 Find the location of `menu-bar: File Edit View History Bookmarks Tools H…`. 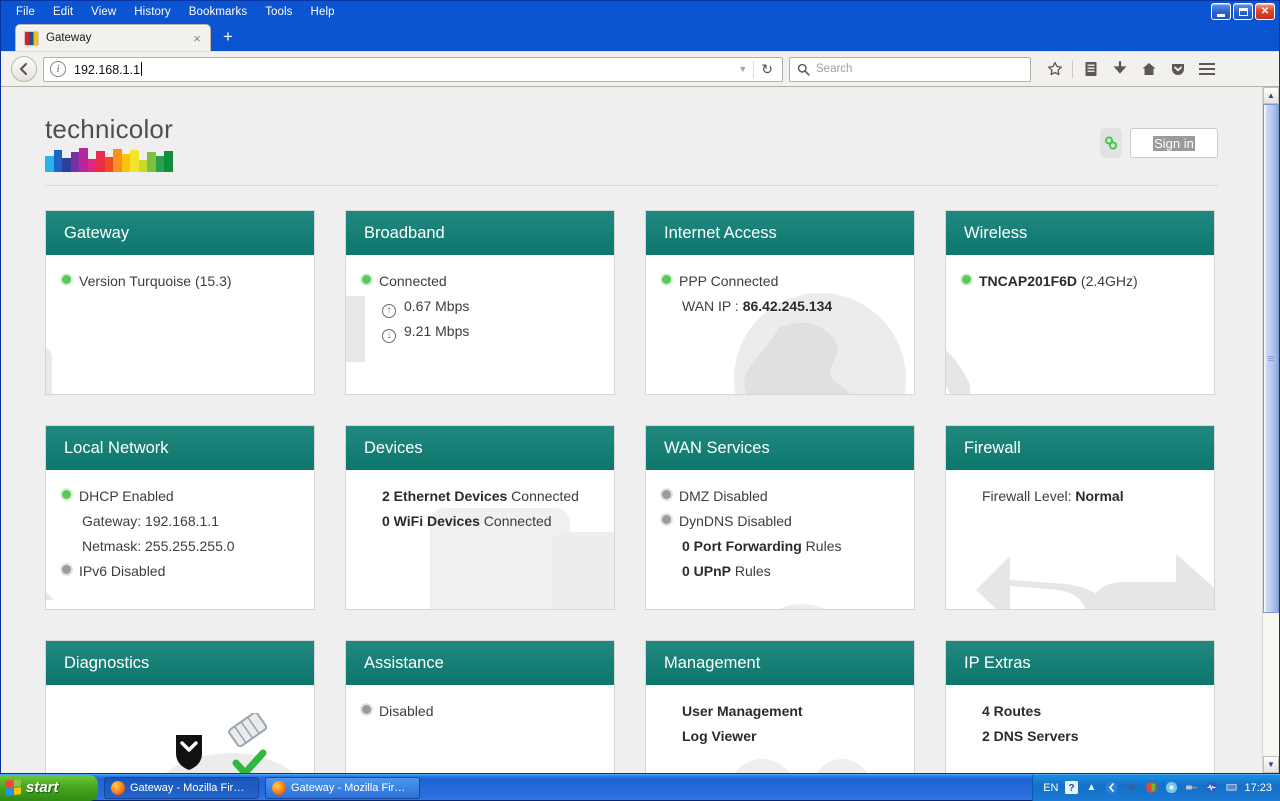

menu-bar: File Edit View History Bookmarks Tools H… is located at coordinates (640, 12).